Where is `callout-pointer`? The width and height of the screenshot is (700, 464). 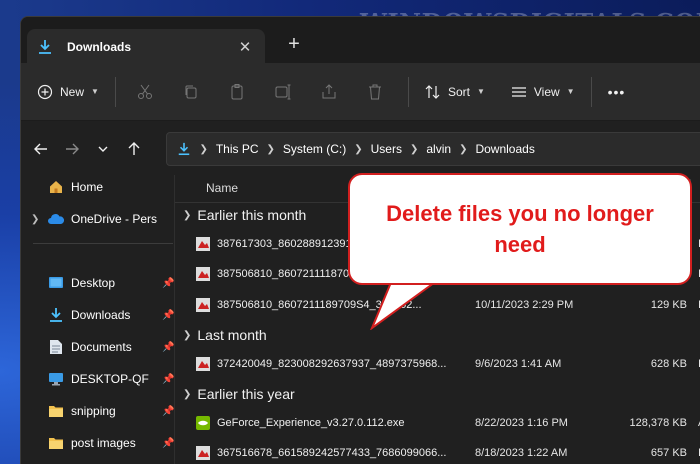 callout-pointer is located at coordinates (404, 305).